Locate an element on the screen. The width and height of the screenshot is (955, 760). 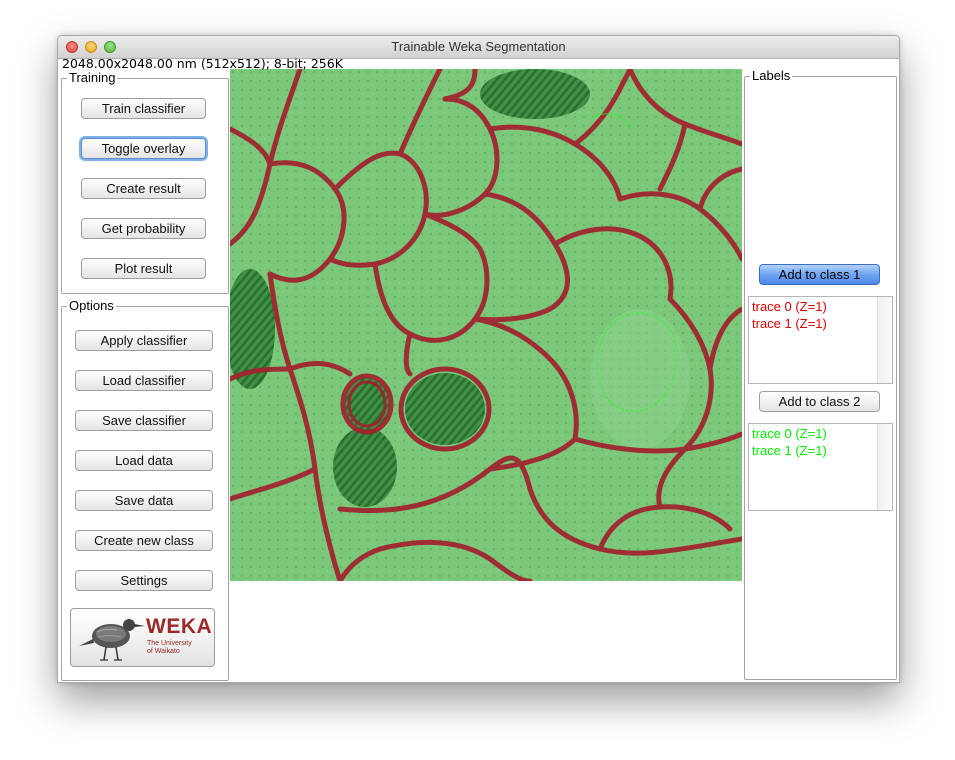
save-data-button: Save data is located at coordinates (144, 500).